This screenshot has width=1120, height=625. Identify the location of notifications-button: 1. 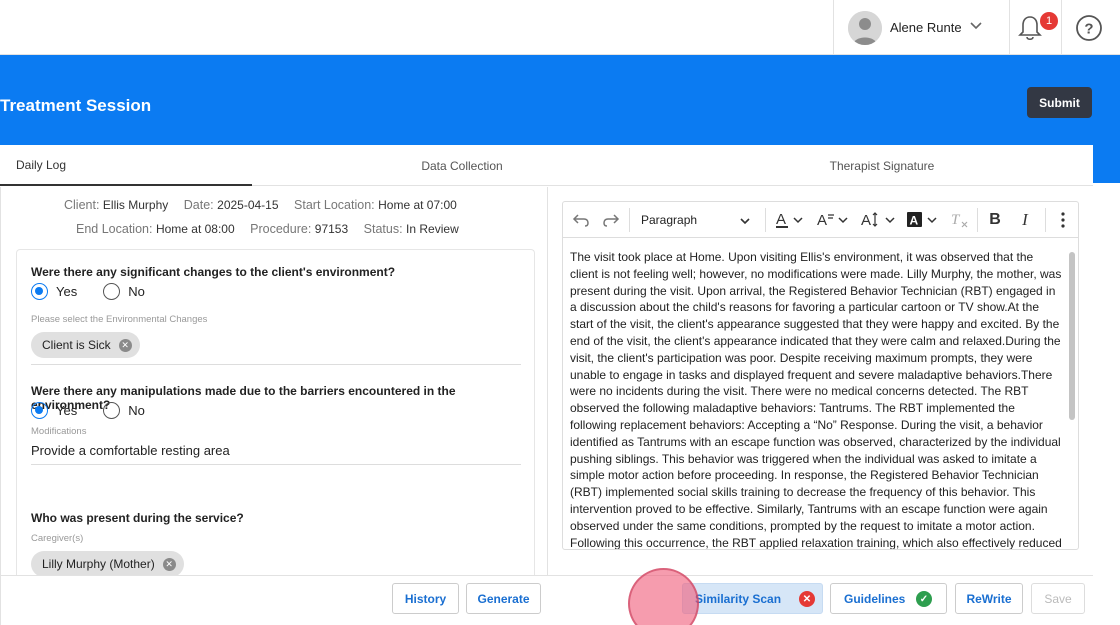
(1036, 27).